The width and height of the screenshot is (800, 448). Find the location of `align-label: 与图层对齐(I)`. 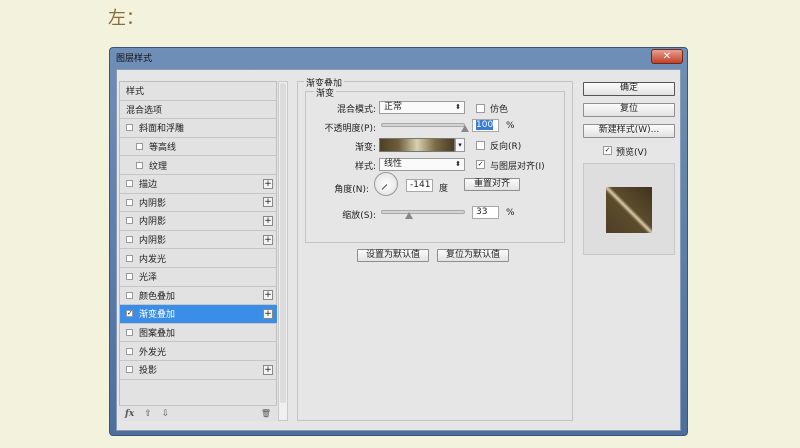

align-label: 与图层对齐(I) is located at coordinates (517, 167).